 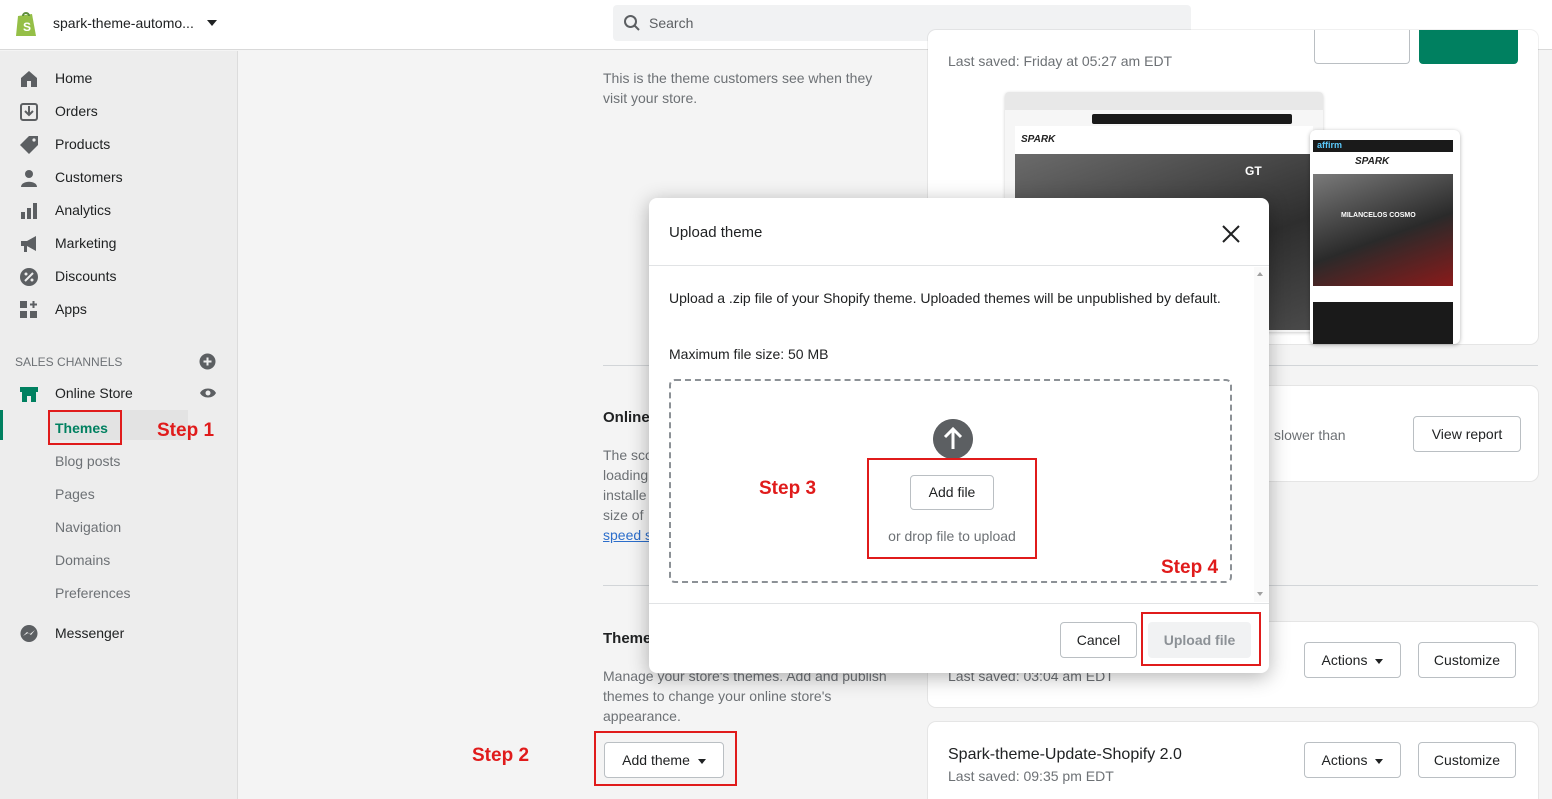 What do you see at coordinates (501, 755) in the screenshot?
I see `step2-label: Step 2` at bounding box center [501, 755].